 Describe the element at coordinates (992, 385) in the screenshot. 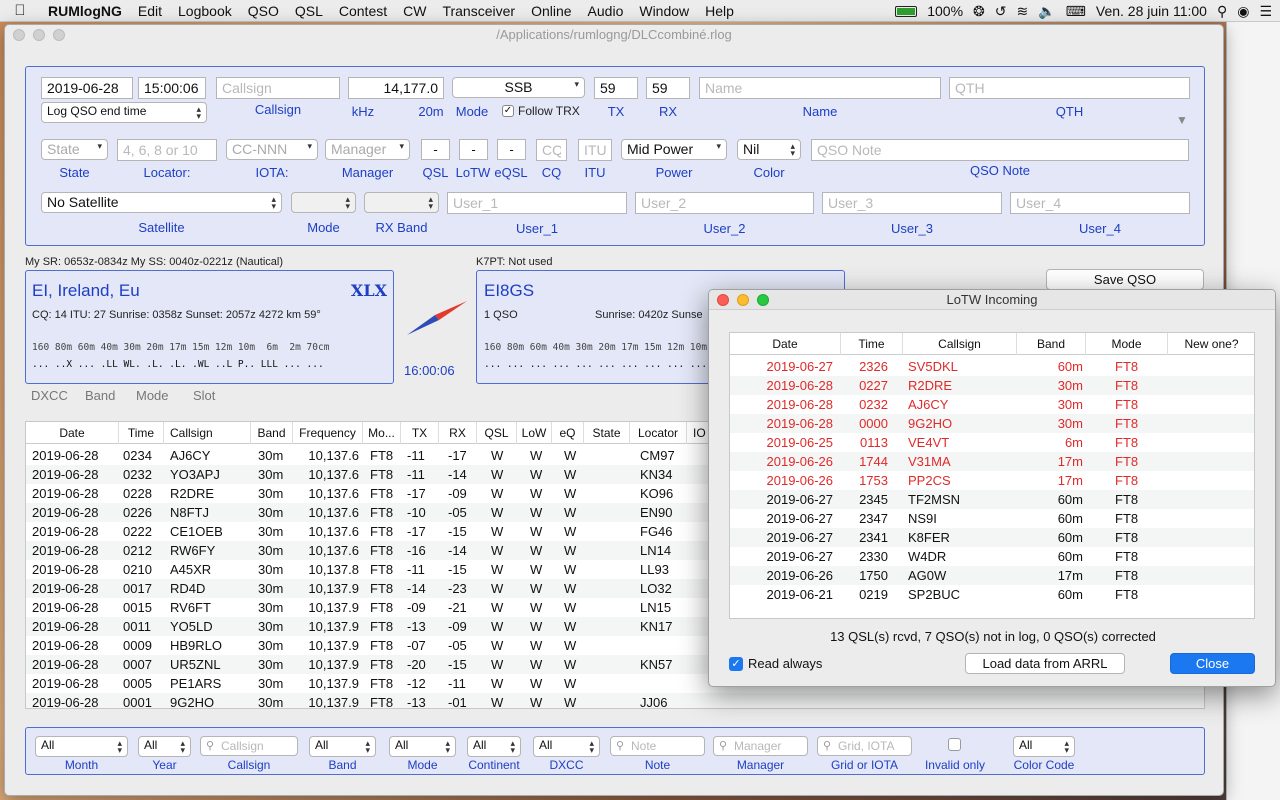

I see `lotw-row: 2019-06-28 0227 R2DRE 30m FT8` at that location.